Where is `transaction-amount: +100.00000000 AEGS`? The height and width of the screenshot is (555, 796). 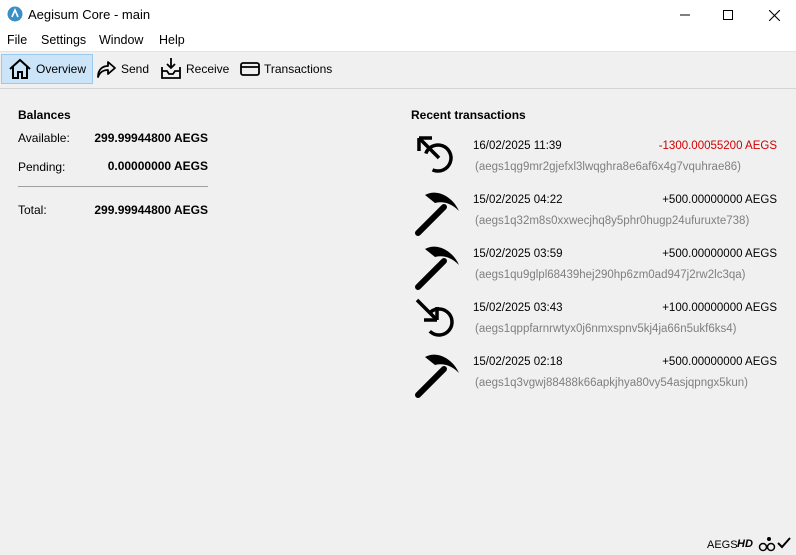 transaction-amount: +100.00000000 AEGS is located at coordinates (719, 308).